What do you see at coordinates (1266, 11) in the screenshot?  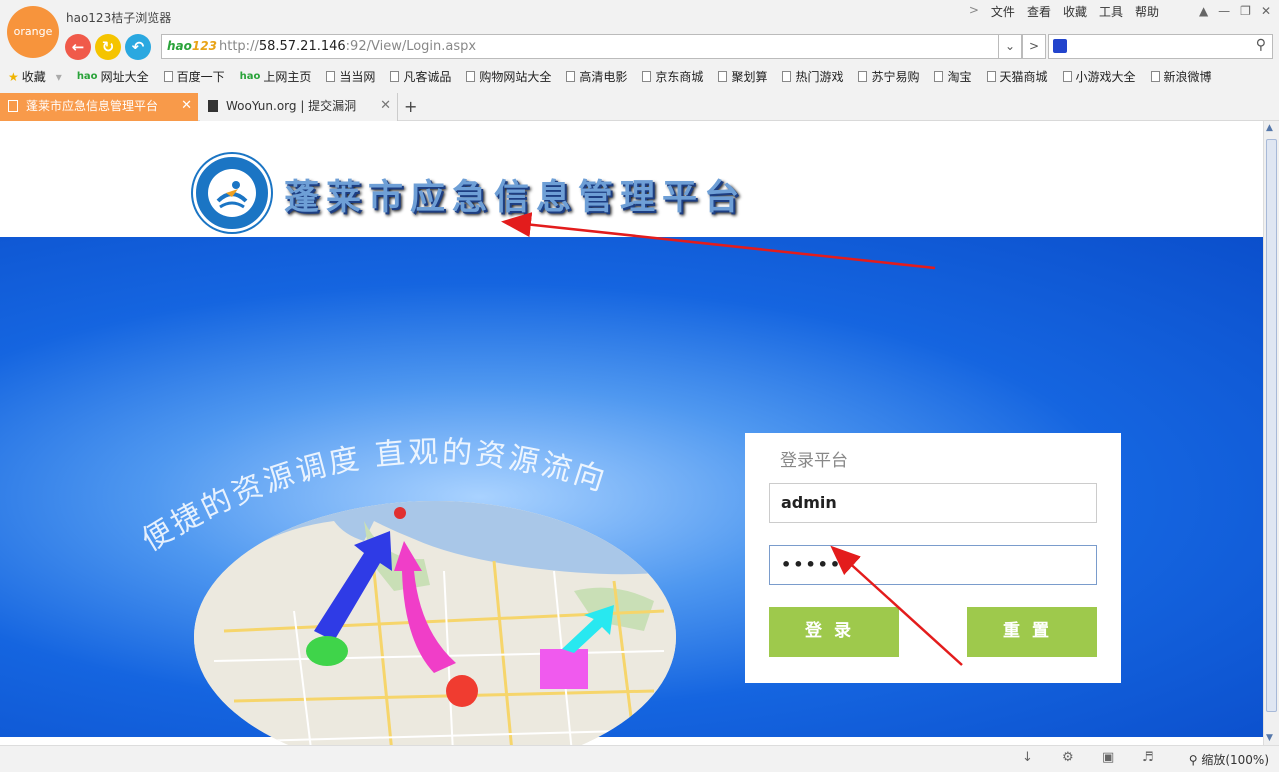 I see `close-icon: ✕` at bounding box center [1266, 11].